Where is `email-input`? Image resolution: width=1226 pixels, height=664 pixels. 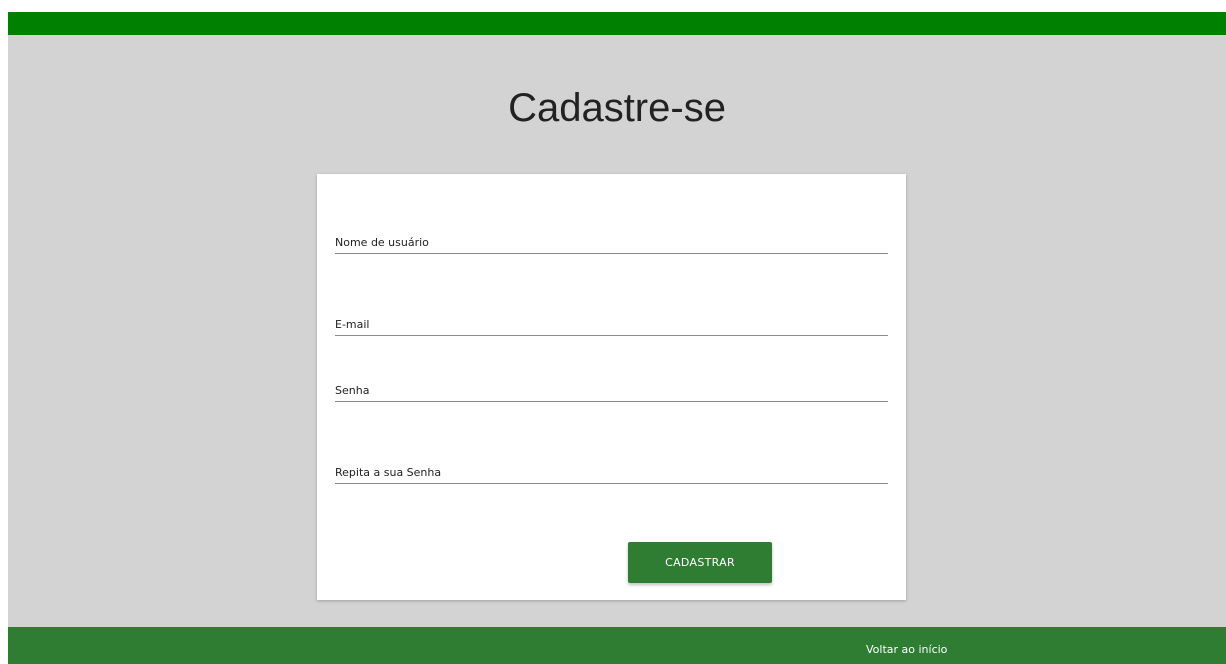 email-input is located at coordinates (611, 324).